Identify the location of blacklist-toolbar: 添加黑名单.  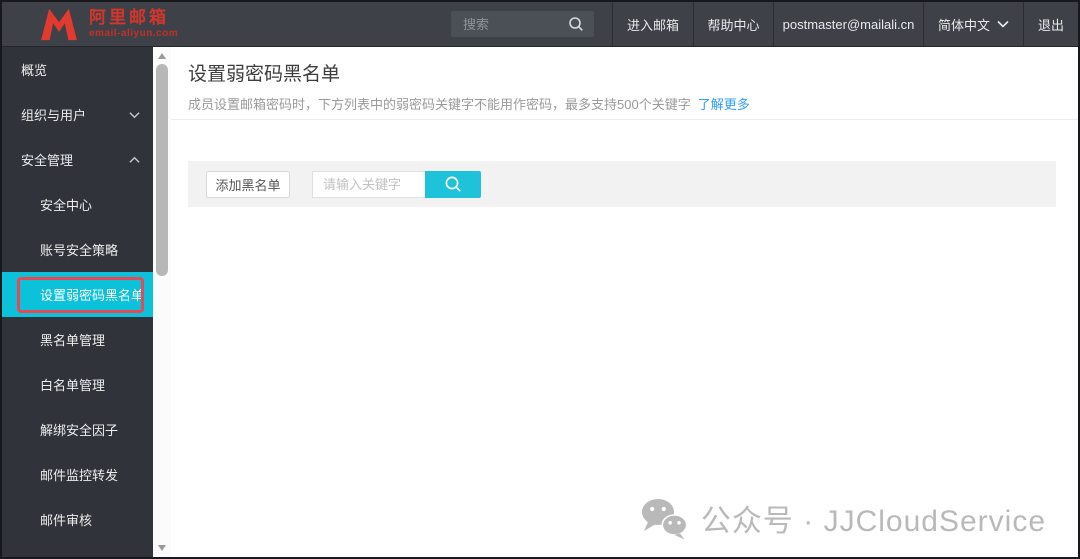
(622, 184).